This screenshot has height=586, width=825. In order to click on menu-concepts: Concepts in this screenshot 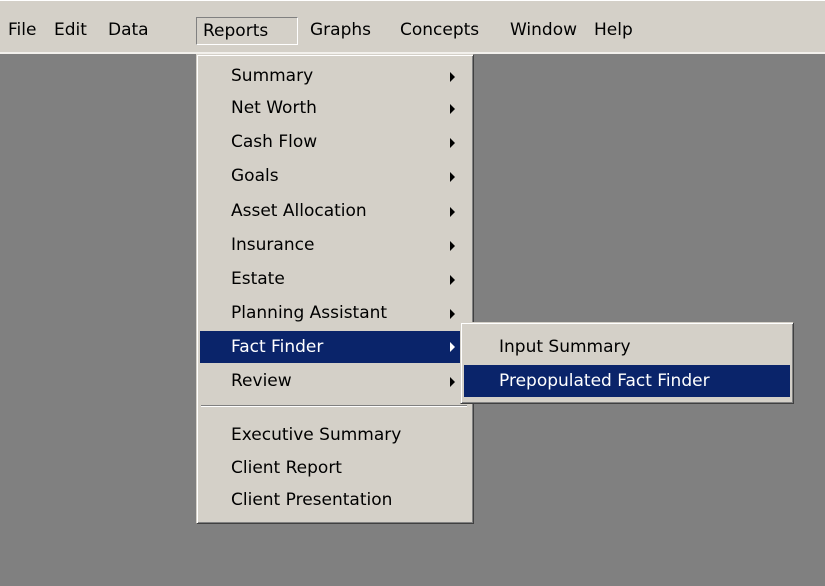, I will do `click(439, 31)`.